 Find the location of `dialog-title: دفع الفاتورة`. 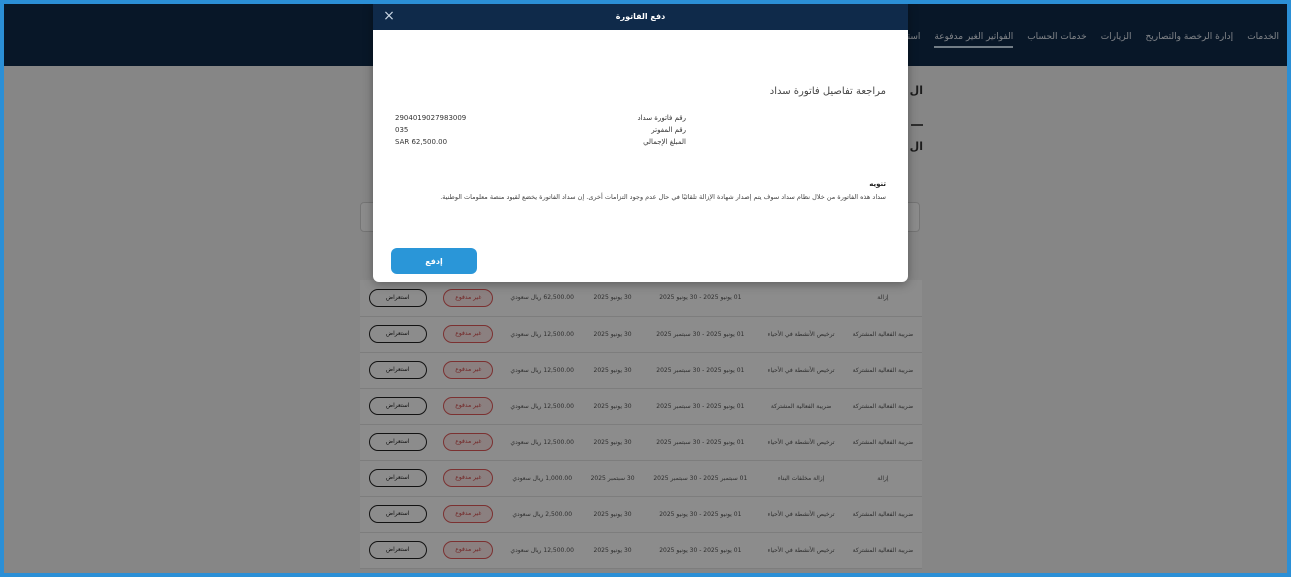

dialog-title: دفع الفاتورة is located at coordinates (640, 16).